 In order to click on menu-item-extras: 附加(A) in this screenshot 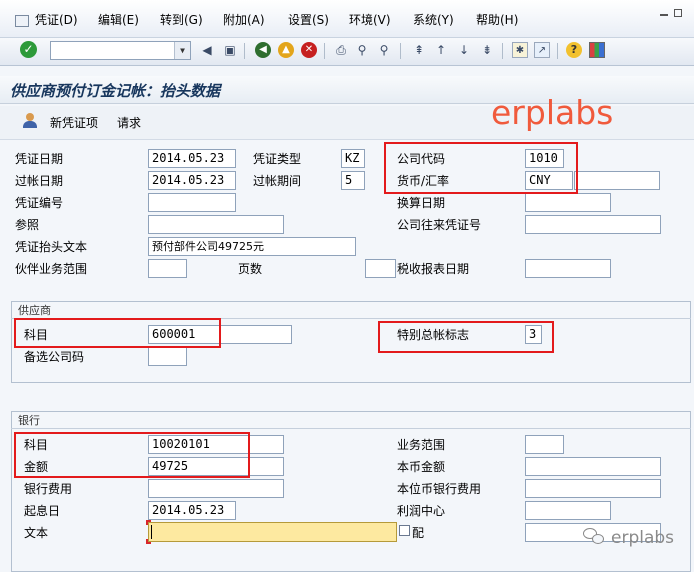, I will do `click(244, 20)`.